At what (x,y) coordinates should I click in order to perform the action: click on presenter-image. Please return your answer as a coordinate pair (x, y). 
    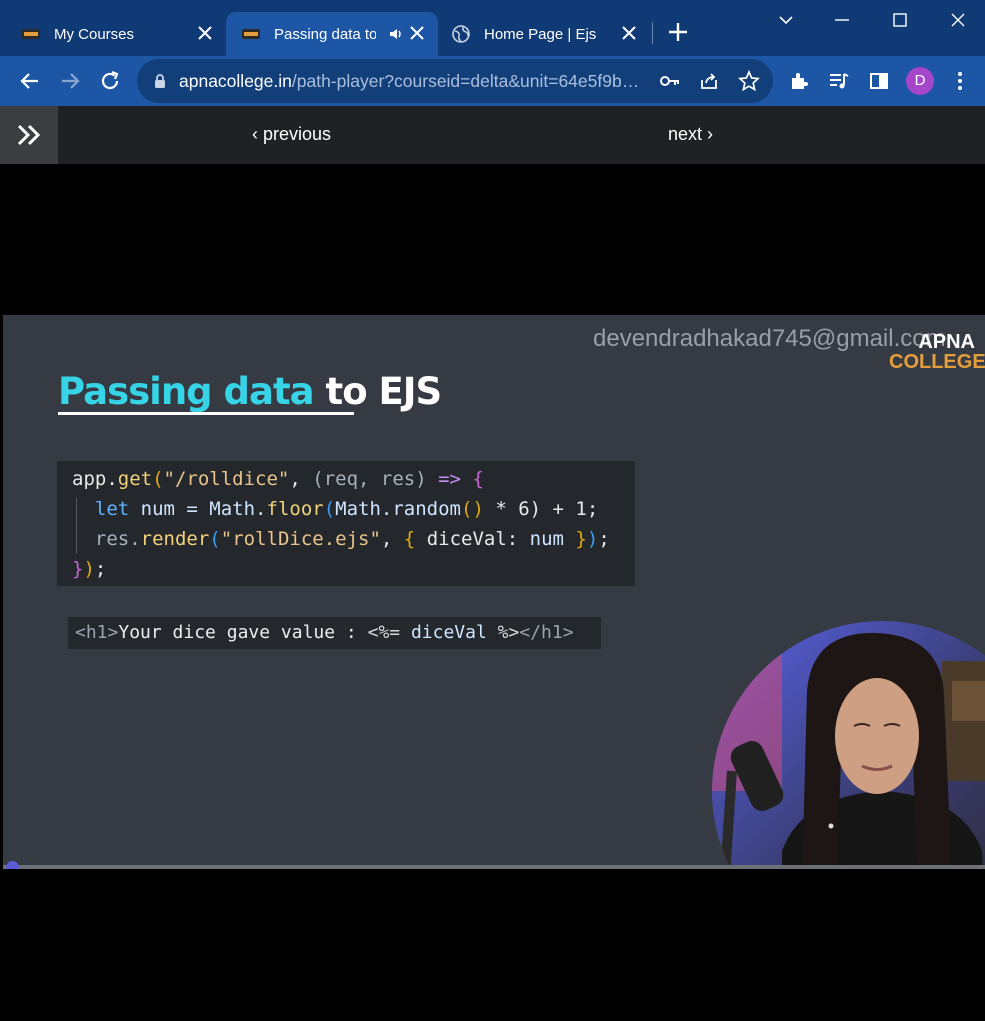
    Looking at the image, I should click on (848, 744).